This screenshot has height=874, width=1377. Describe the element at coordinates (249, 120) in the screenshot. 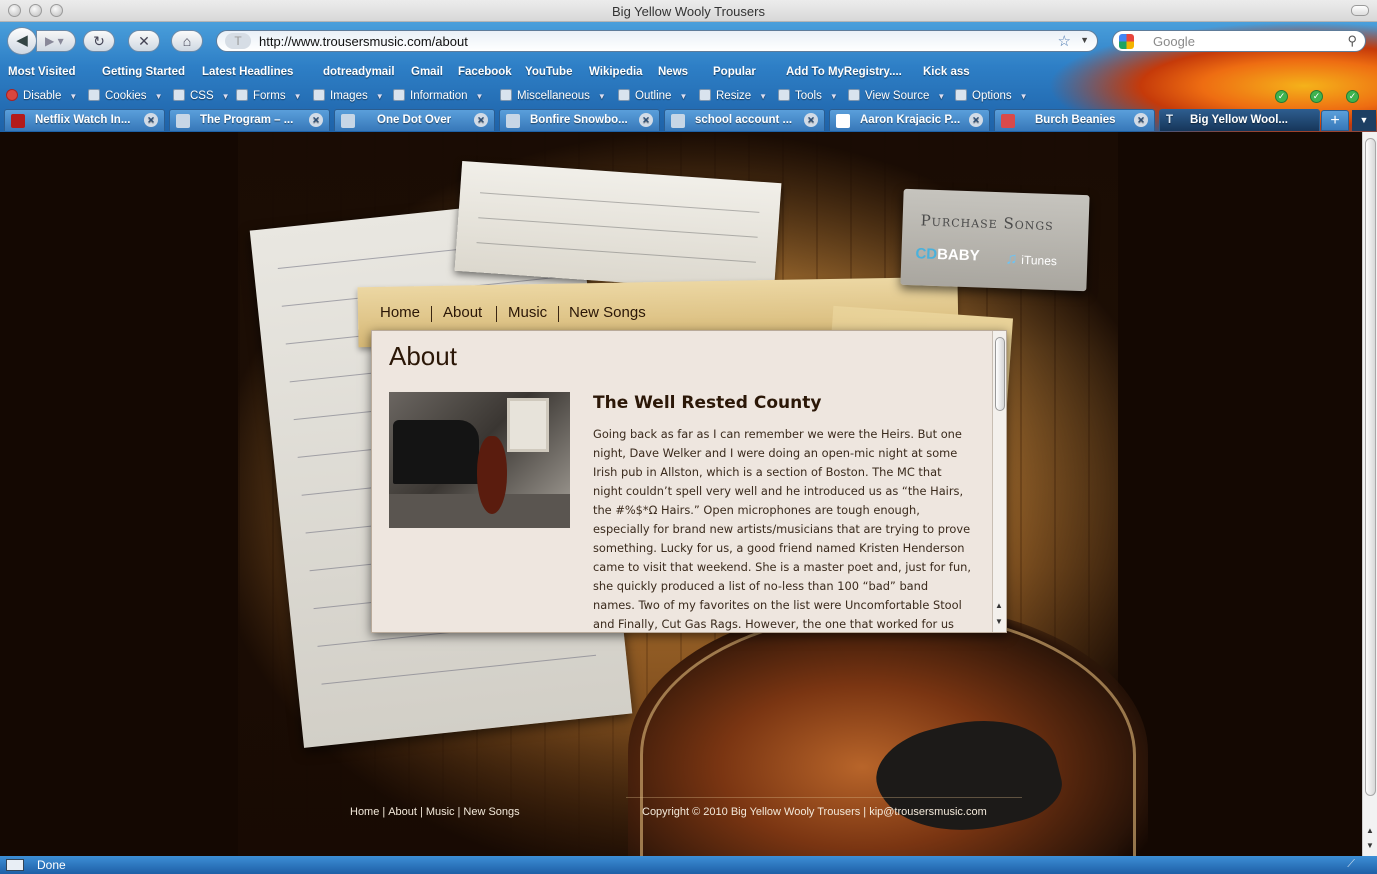

I see `tab-the-program: The Program – ... ✕` at that location.